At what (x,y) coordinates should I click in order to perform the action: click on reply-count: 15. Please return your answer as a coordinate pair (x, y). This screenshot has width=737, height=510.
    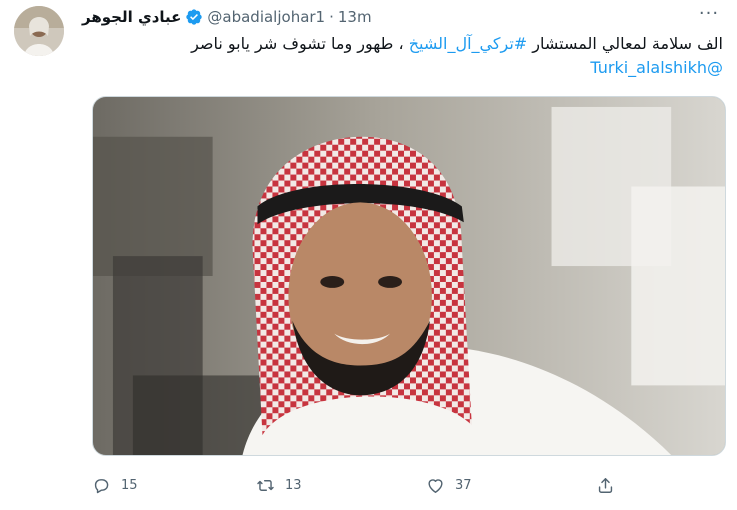
    Looking at the image, I should click on (129, 485).